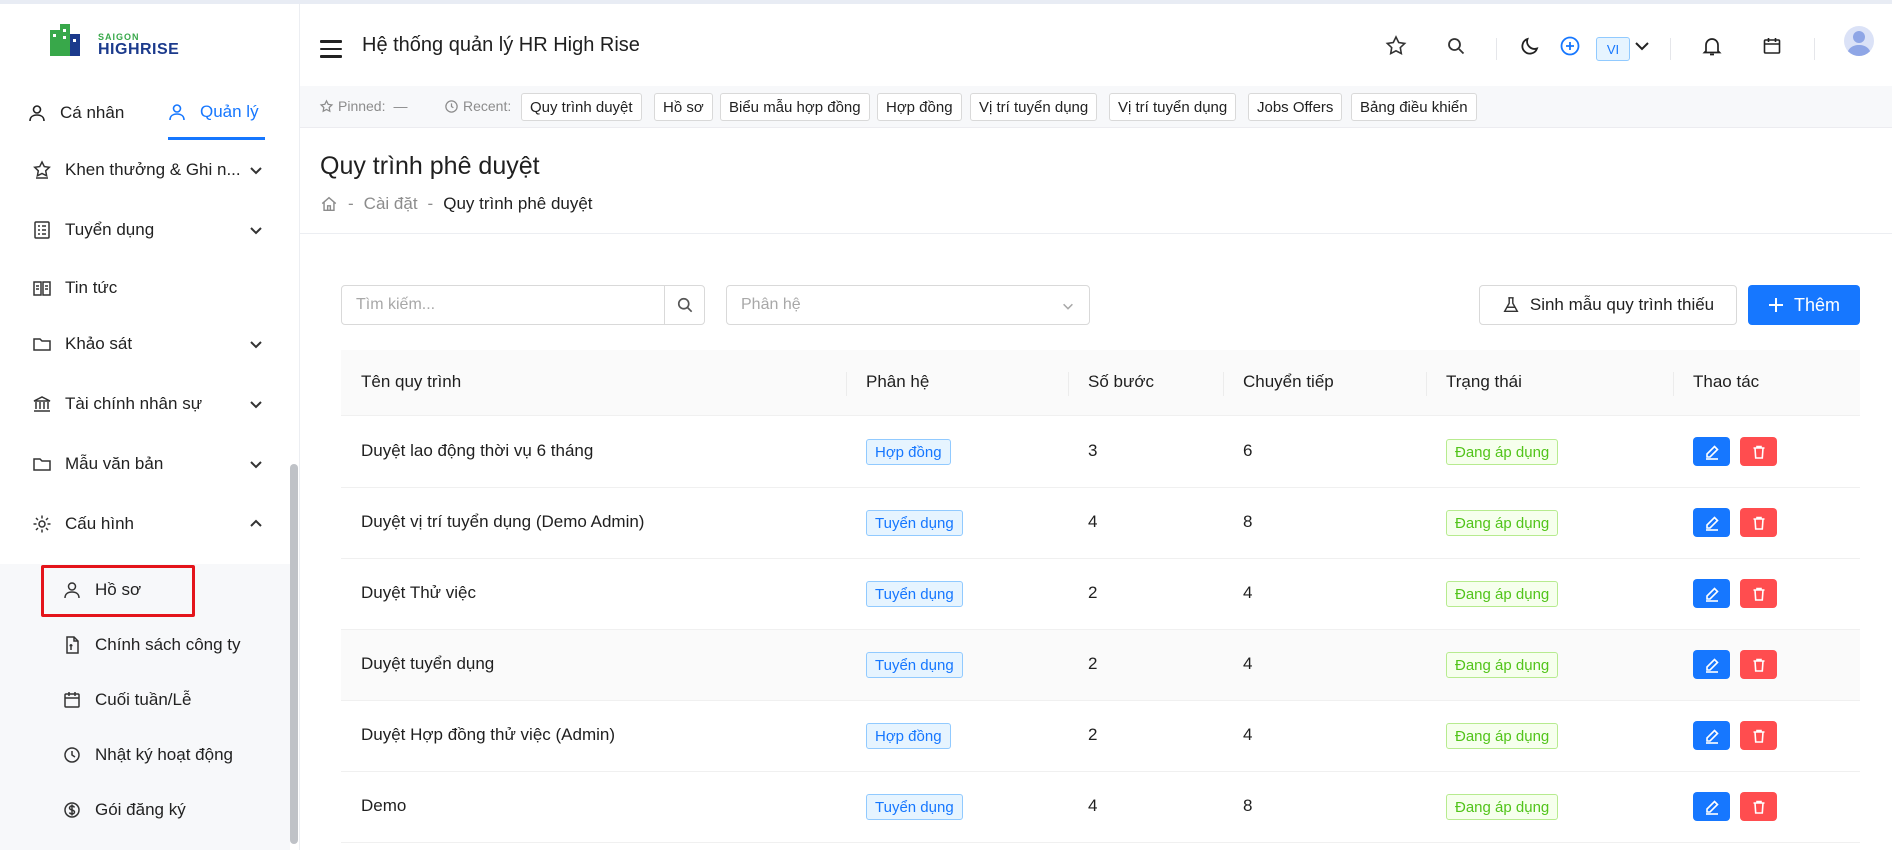 This screenshot has height=850, width=1892. Describe the element at coordinates (1775, 305) in the screenshot. I see `plus-icon` at that location.